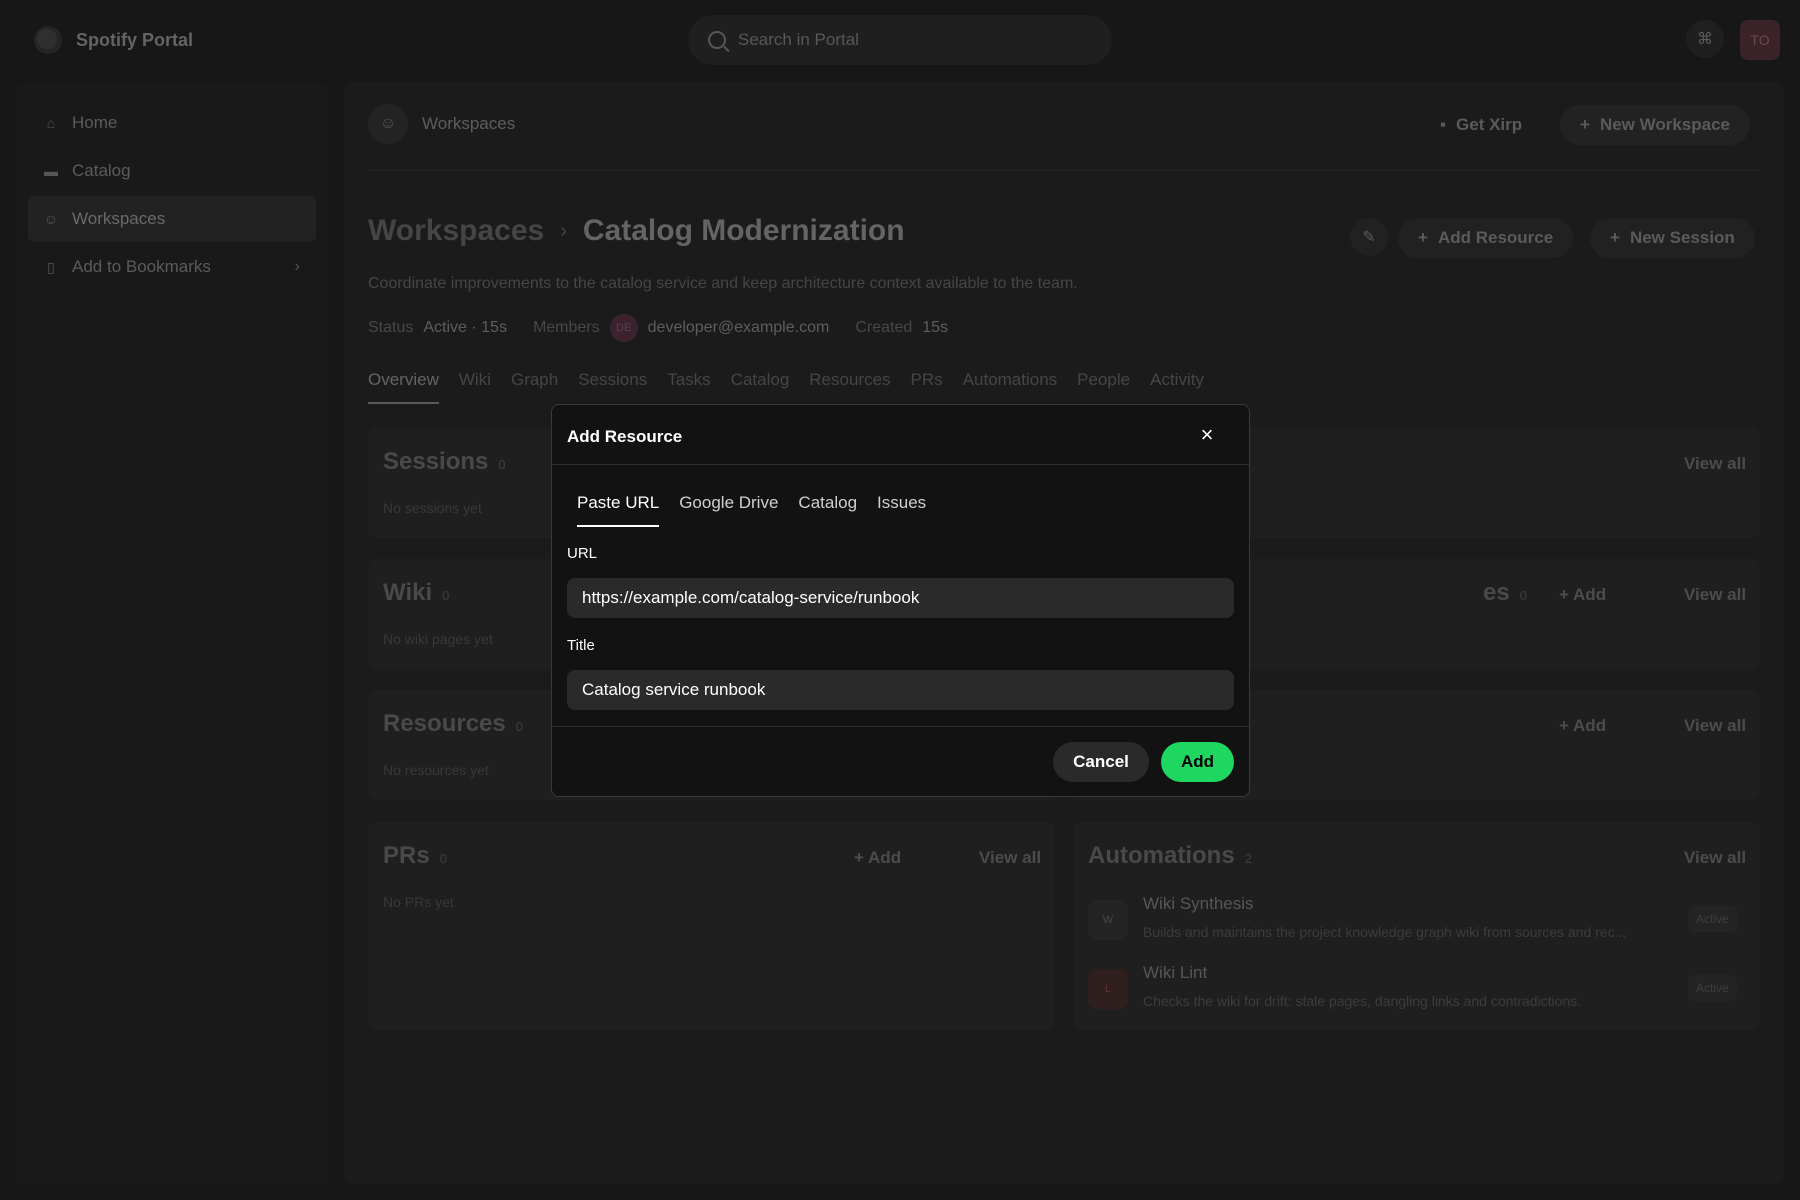 This screenshot has width=1800, height=1200. Describe the element at coordinates (581, 645) in the screenshot. I see `title-label: Title` at that location.